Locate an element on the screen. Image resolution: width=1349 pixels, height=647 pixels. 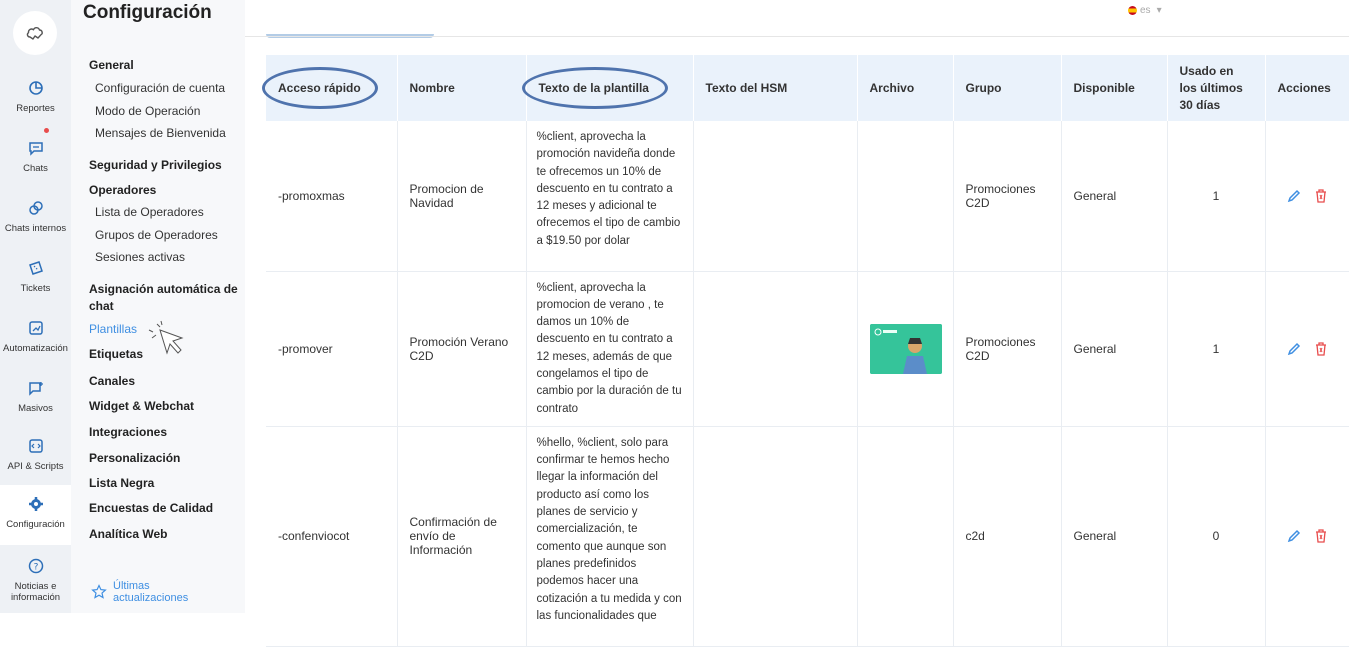
col-header-usado: Usado en los últimos 30 días is located at coordinates (1216, 88).